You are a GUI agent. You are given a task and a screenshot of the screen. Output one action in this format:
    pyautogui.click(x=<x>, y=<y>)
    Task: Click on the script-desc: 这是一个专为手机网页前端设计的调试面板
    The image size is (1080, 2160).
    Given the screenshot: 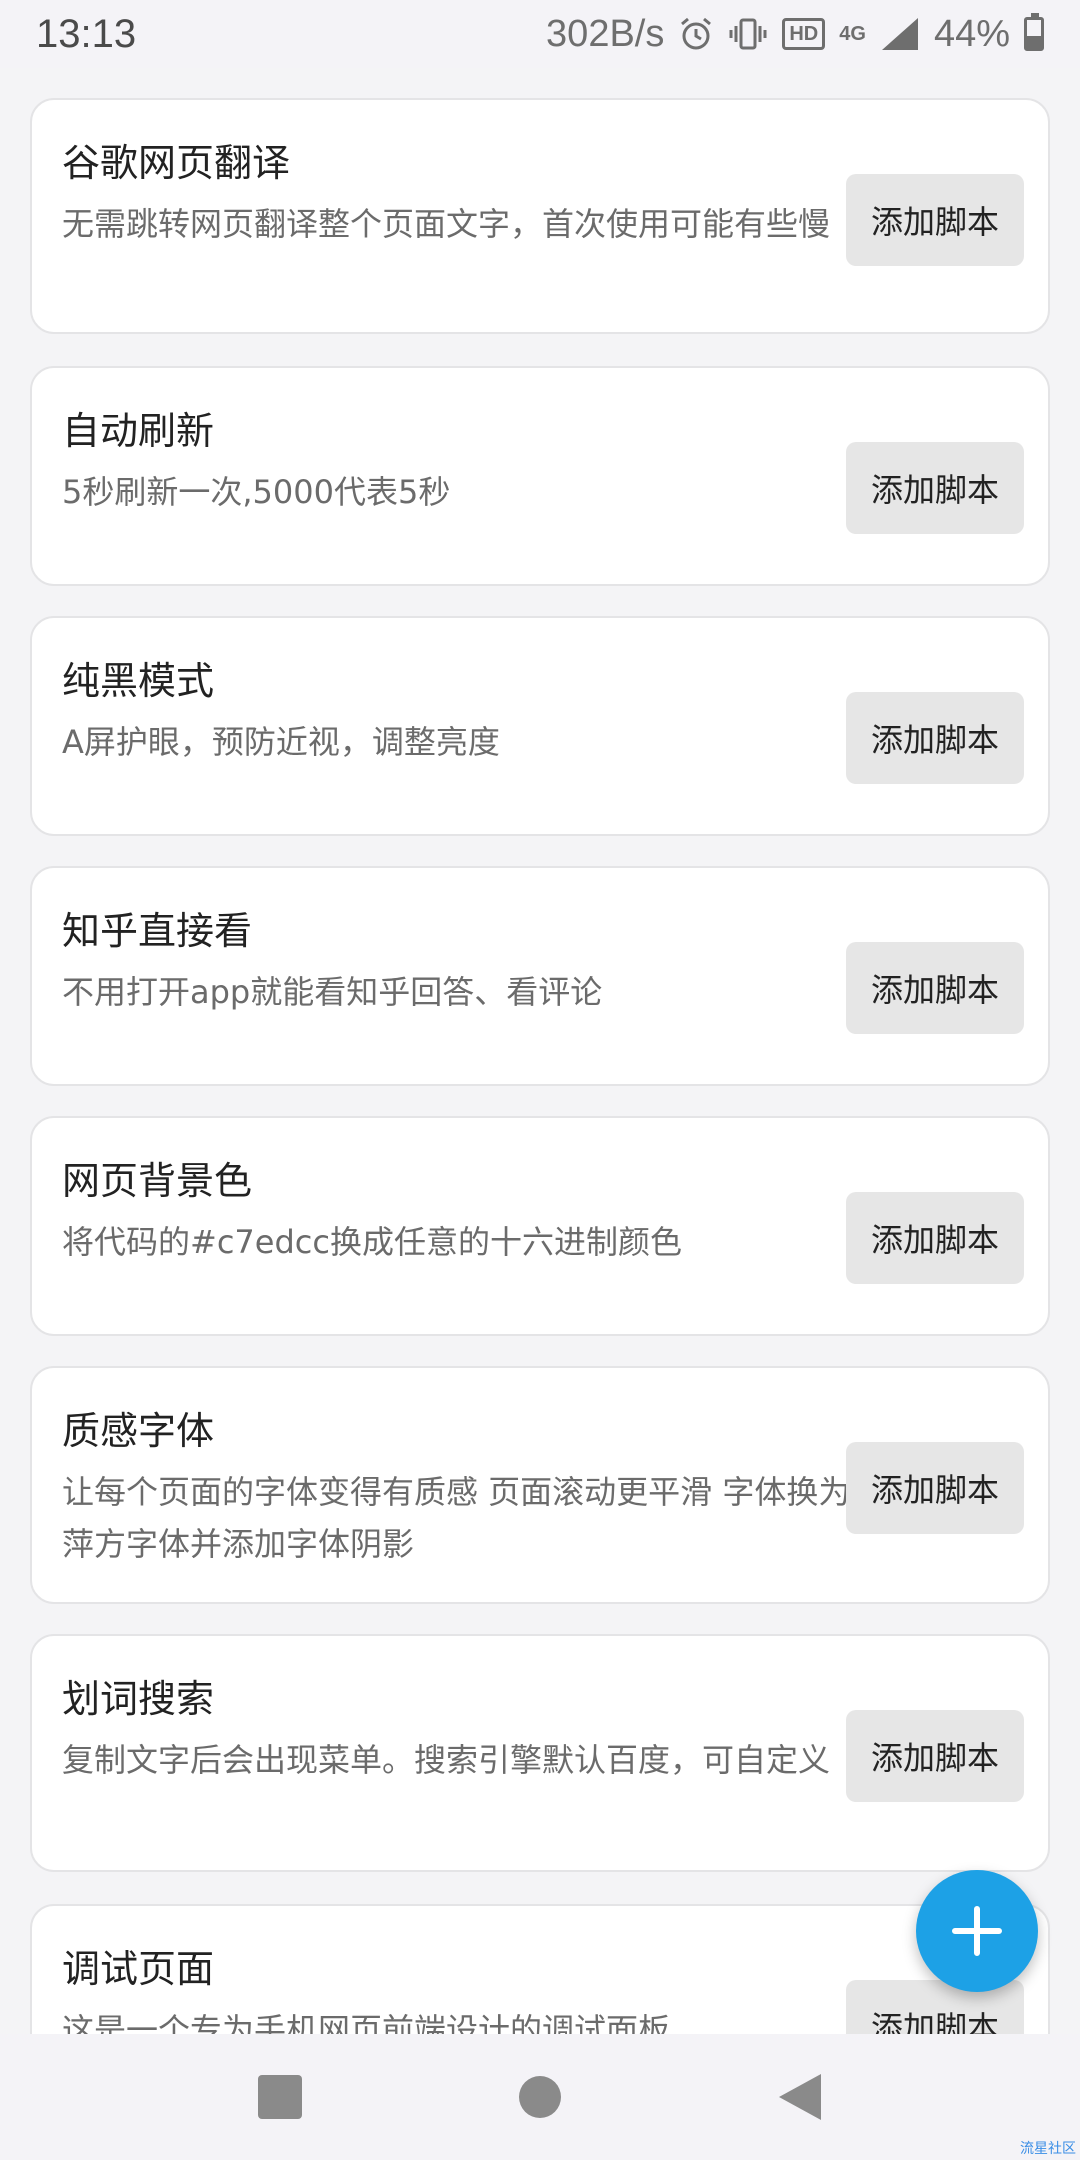 What is the action you would take?
    pyautogui.click(x=366, y=2022)
    